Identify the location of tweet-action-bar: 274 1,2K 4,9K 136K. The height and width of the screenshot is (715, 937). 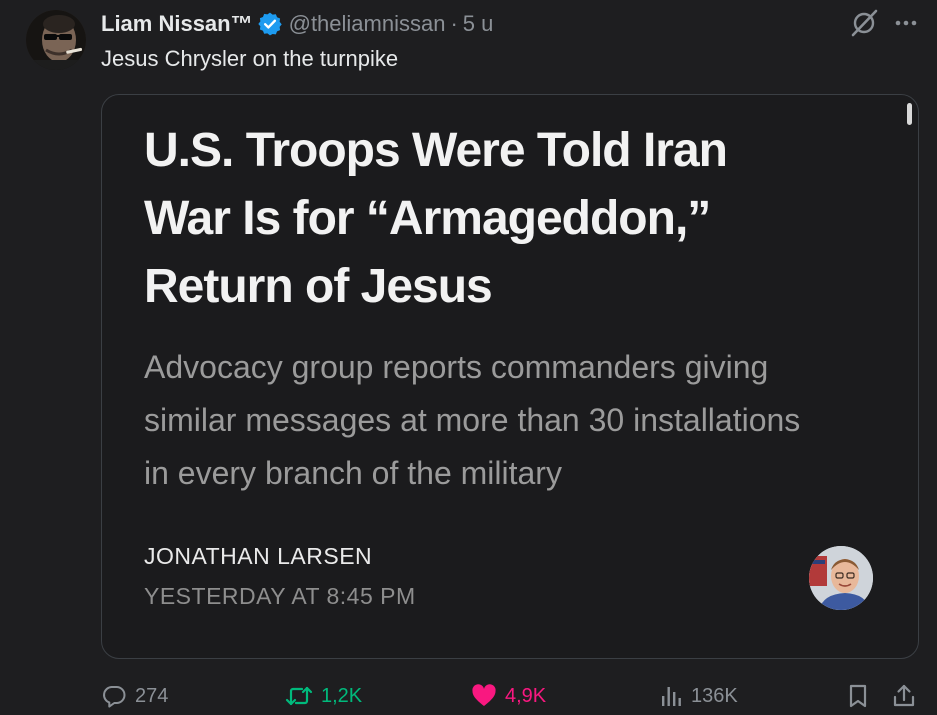
(510, 696).